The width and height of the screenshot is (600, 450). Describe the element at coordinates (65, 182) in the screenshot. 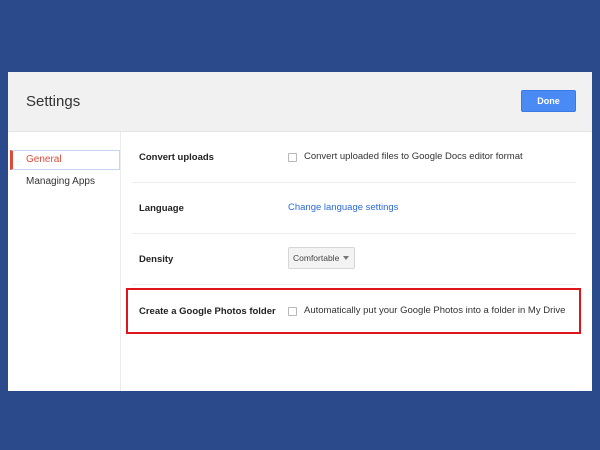

I see `sidebar-item-managing-apps: Managing Apps` at that location.